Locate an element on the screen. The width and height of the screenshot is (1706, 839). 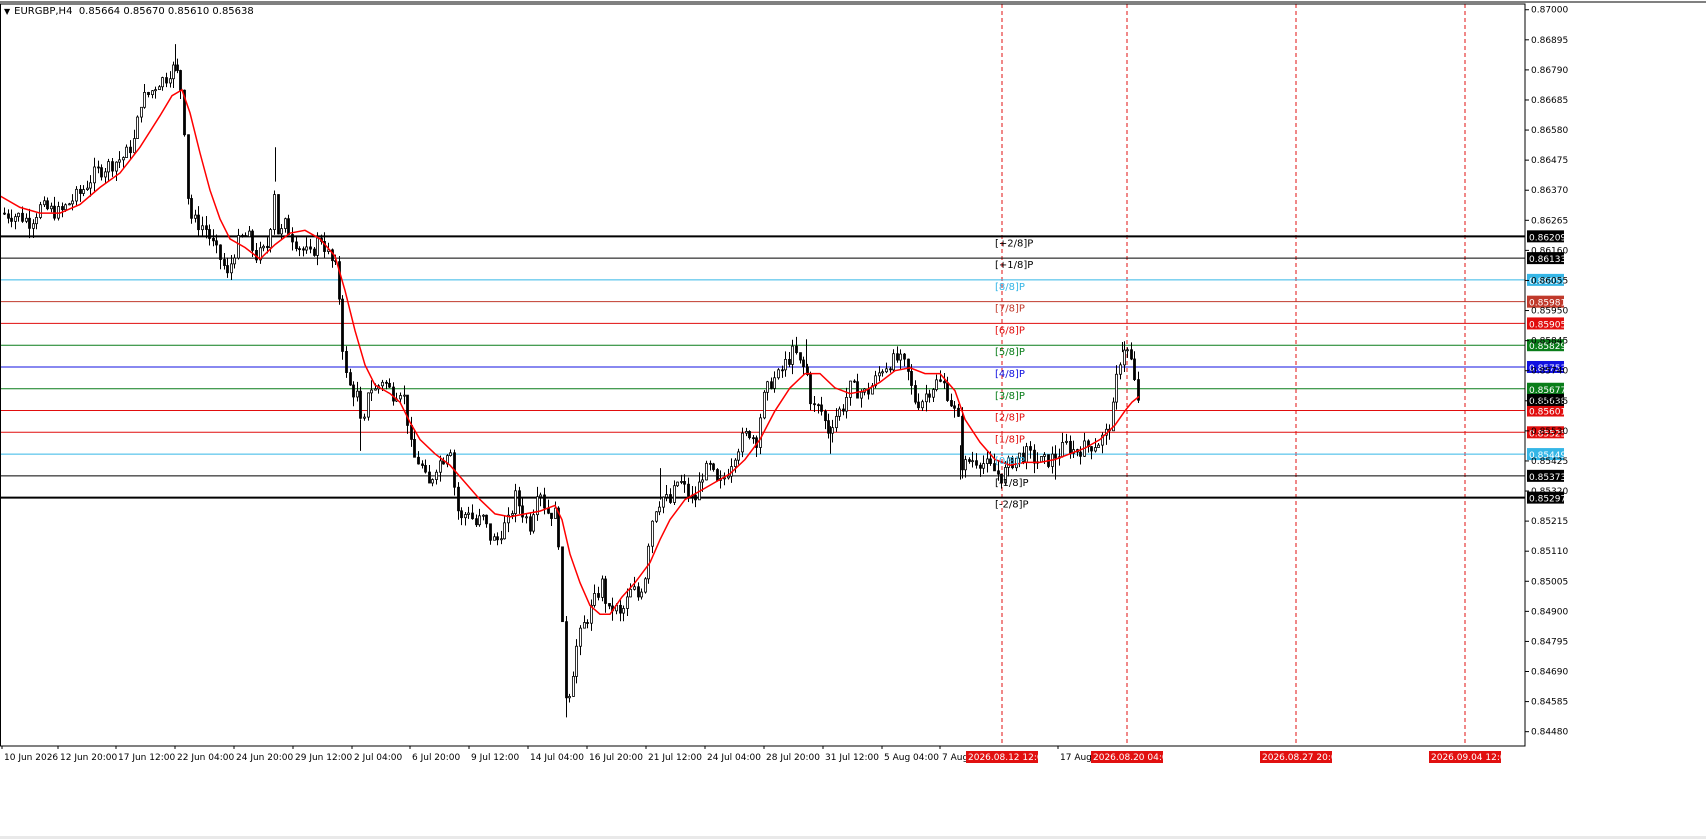
price-tick-label: 0.85530 is located at coordinates (1549, 432).